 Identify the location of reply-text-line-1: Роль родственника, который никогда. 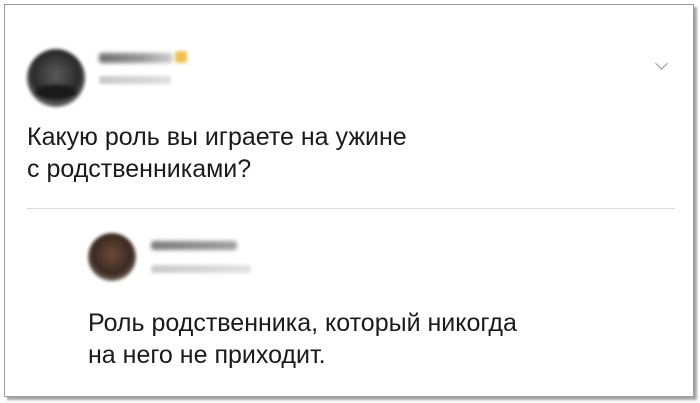
(302, 323).